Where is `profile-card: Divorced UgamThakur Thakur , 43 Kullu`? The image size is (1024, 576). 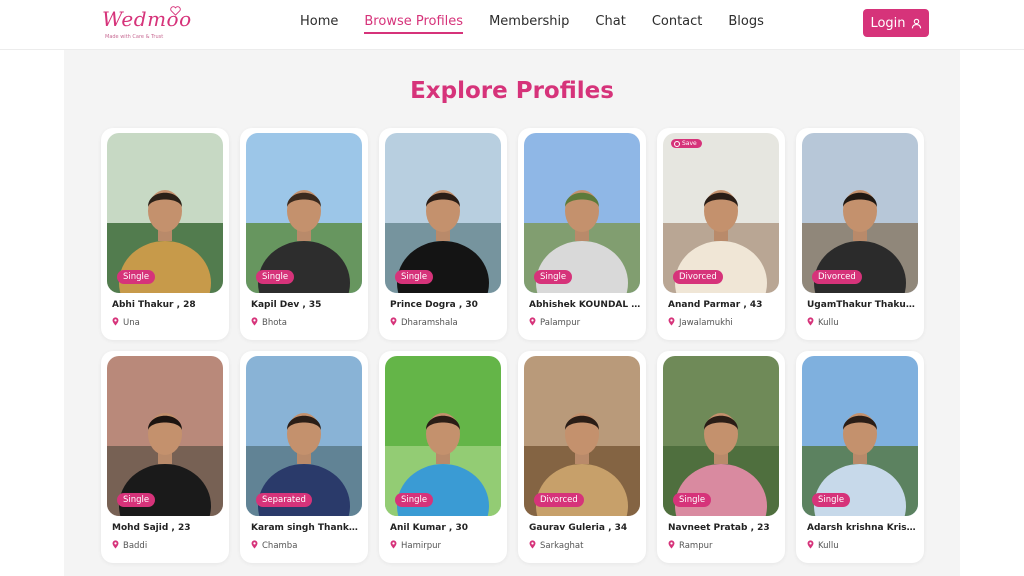 profile-card: Divorced UgamThakur Thakur , 43 Kullu is located at coordinates (860, 234).